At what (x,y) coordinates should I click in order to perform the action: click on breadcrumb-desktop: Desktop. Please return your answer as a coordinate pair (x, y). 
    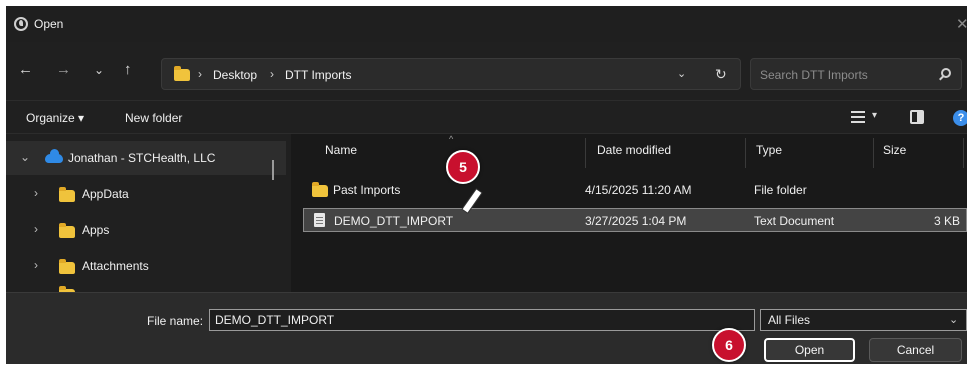
    Looking at the image, I should click on (235, 75).